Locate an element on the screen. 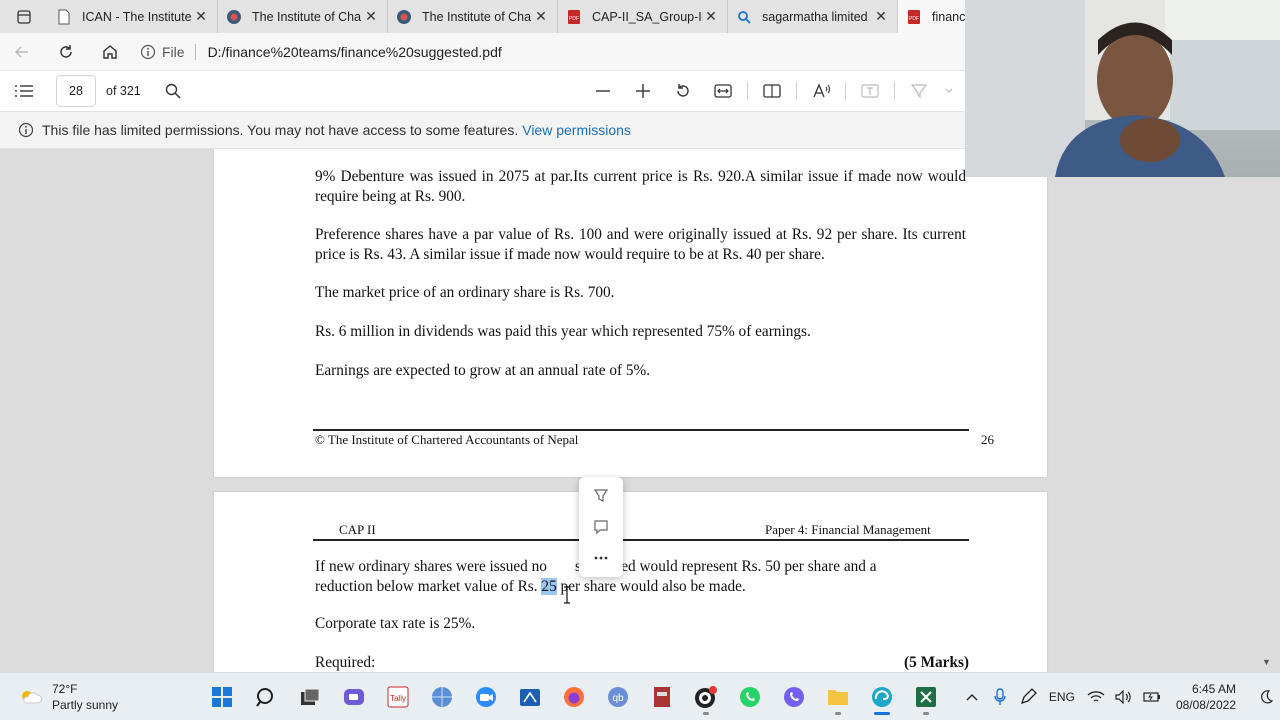 This screenshot has height=720, width=1280. add-comment-button is located at coordinates (601, 527).